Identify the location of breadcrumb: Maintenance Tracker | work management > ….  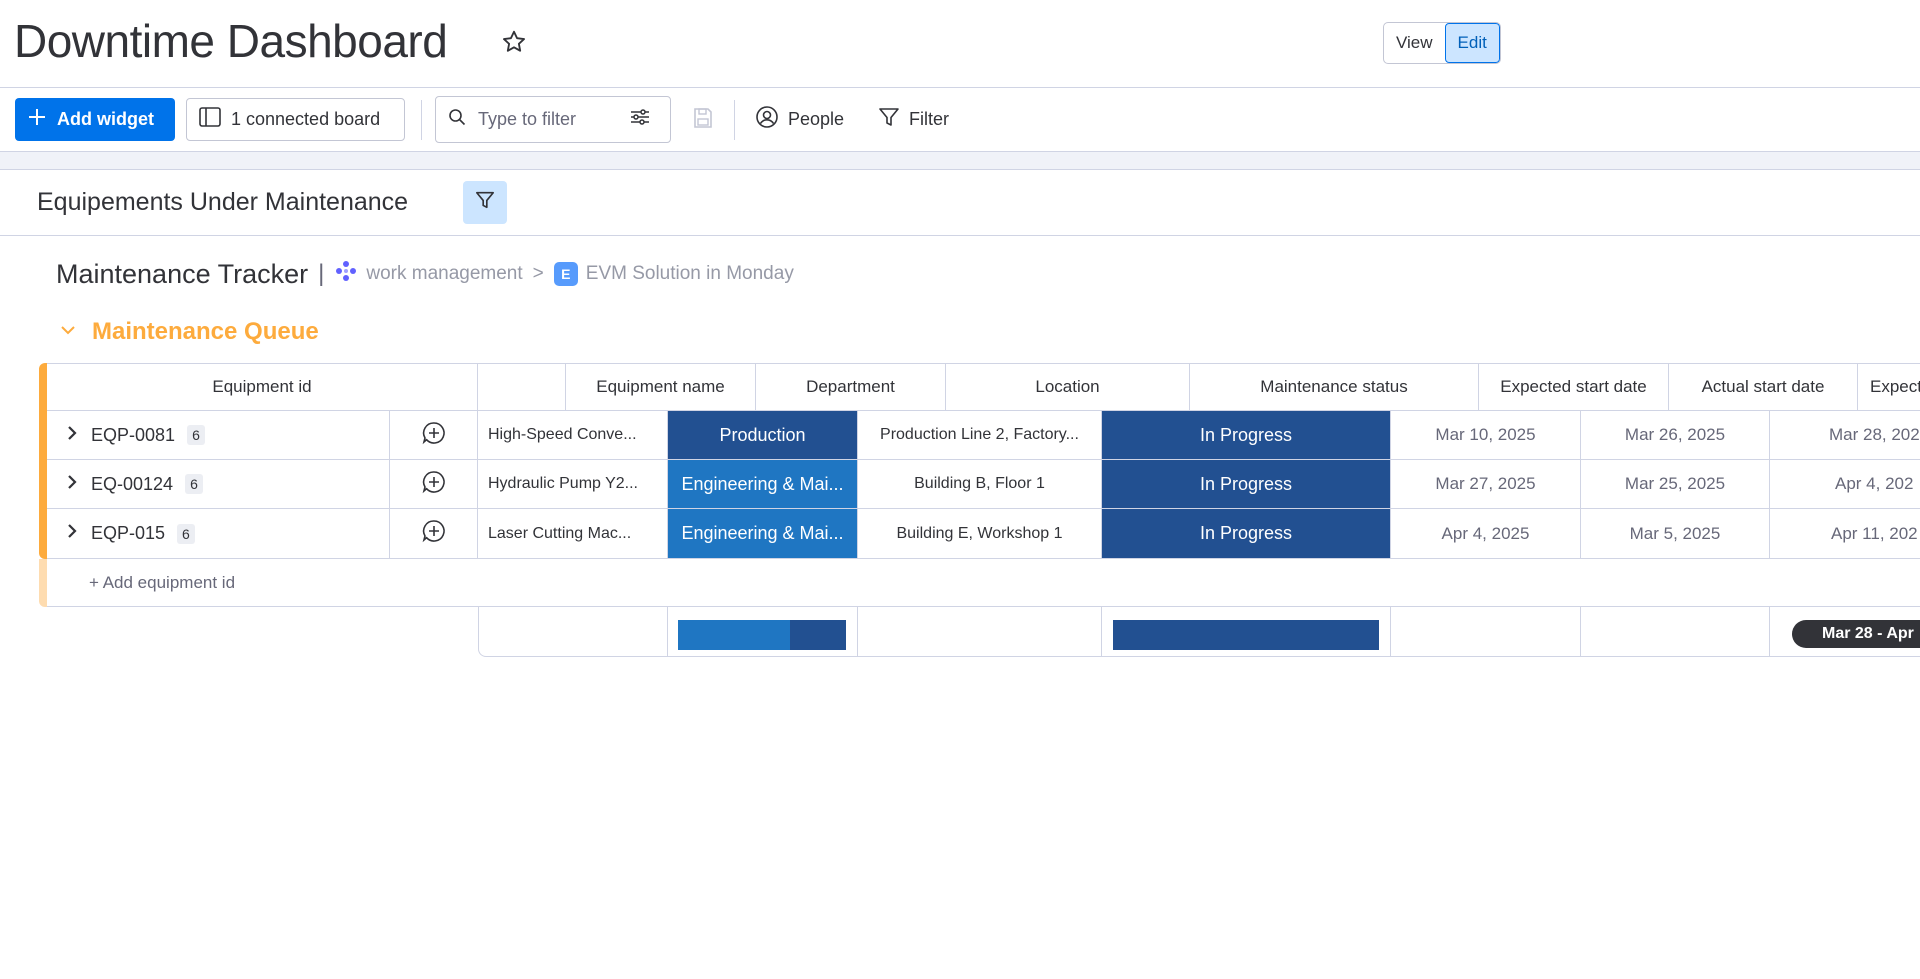
(425, 274).